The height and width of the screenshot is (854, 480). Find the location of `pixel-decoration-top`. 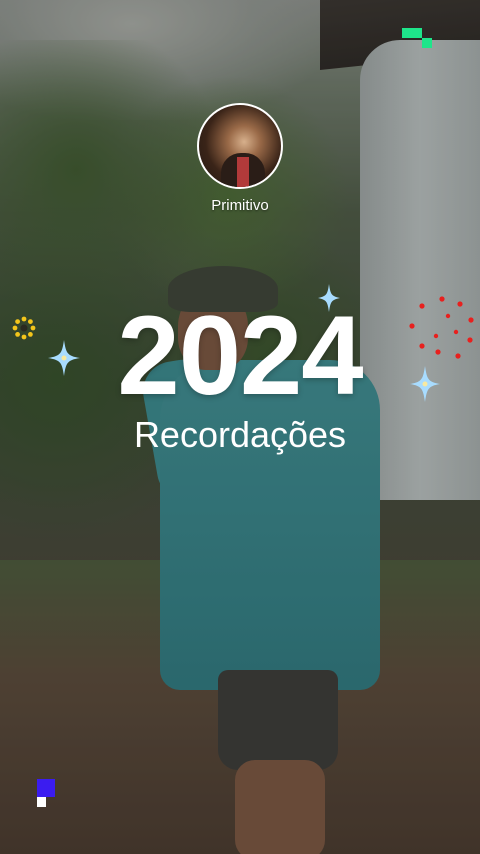

pixel-decoration-top is located at coordinates (418, 39).